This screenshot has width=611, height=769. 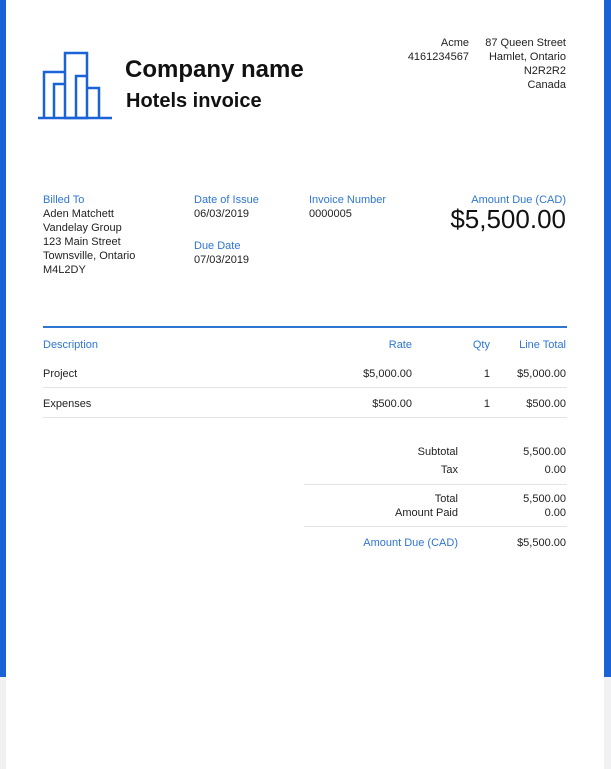 What do you see at coordinates (221, 253) in the screenshot?
I see `due-date-block: Due Date 07/03/2019` at bounding box center [221, 253].